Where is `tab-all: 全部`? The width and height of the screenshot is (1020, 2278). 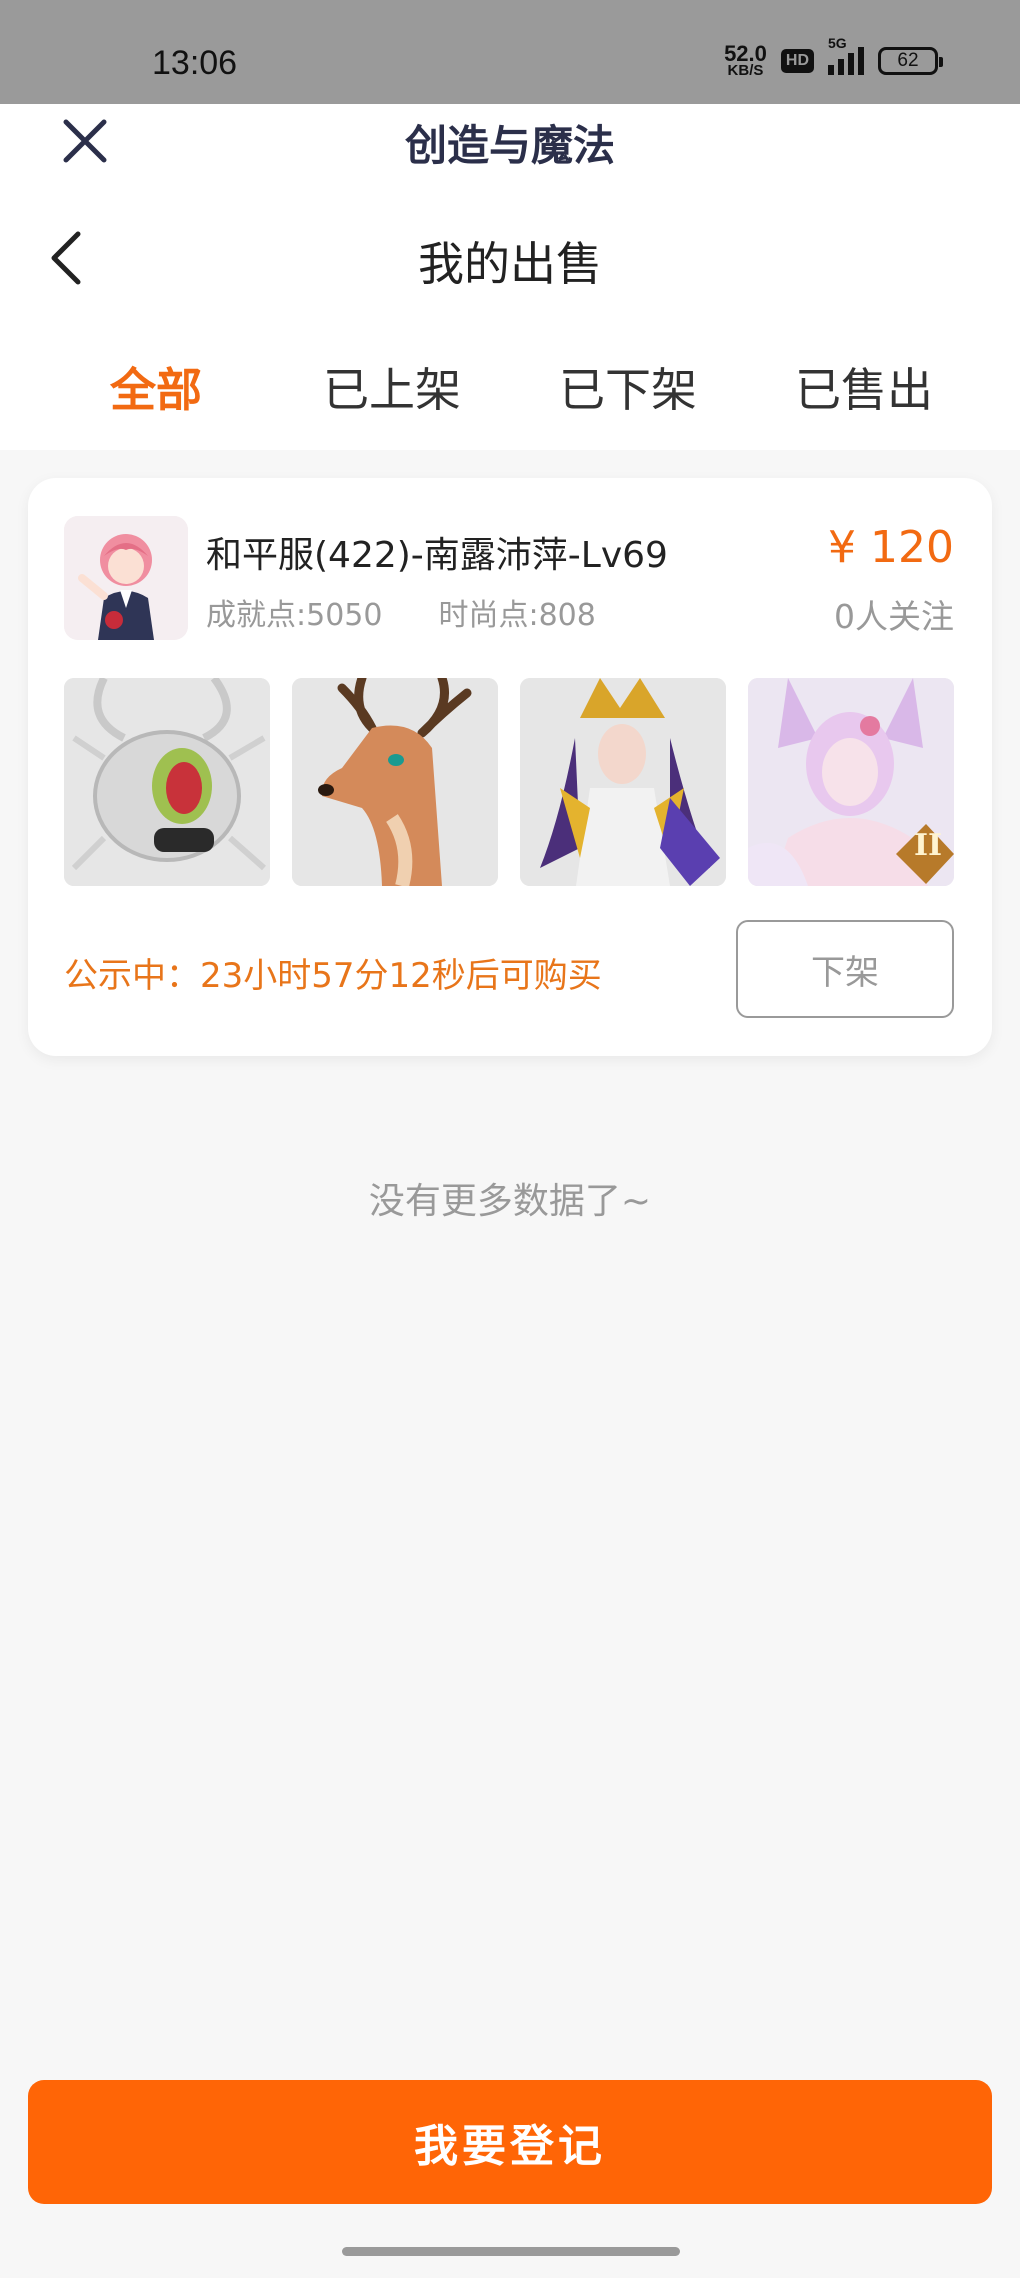 tab-all: 全部 is located at coordinates (156, 387).